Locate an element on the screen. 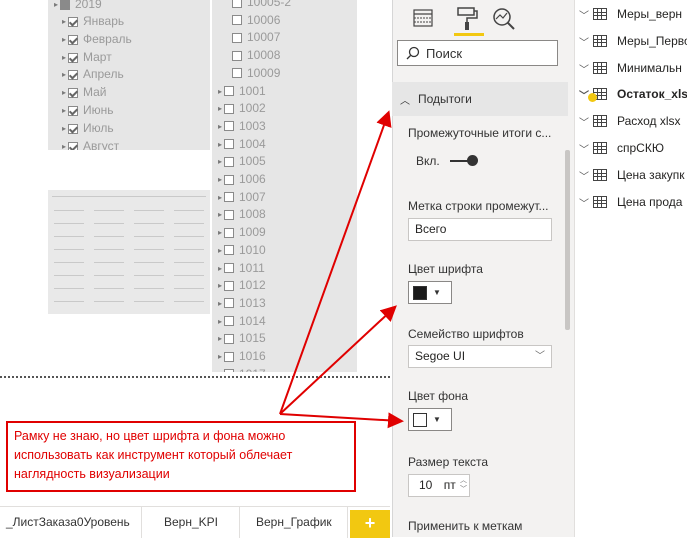 This screenshot has height=538, width=687. slicer-code-row: ▸ 1009 is located at coordinates (241, 232).